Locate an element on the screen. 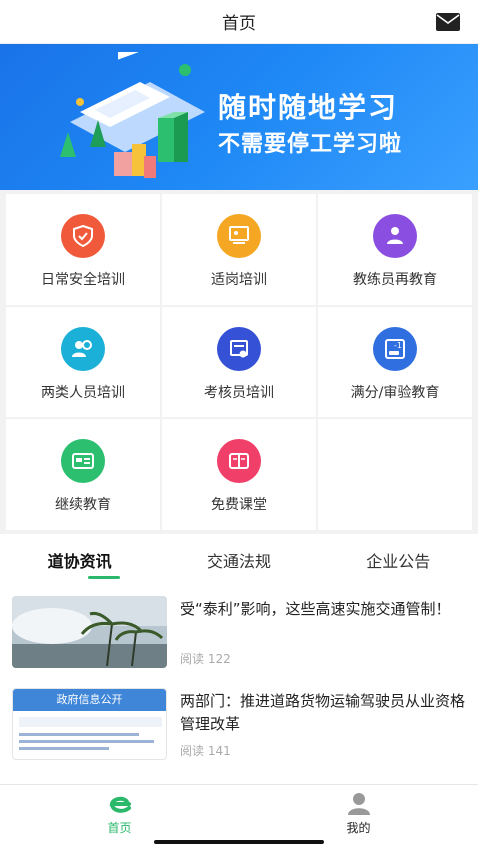  category-label: 继续教育 is located at coordinates (83, 505).